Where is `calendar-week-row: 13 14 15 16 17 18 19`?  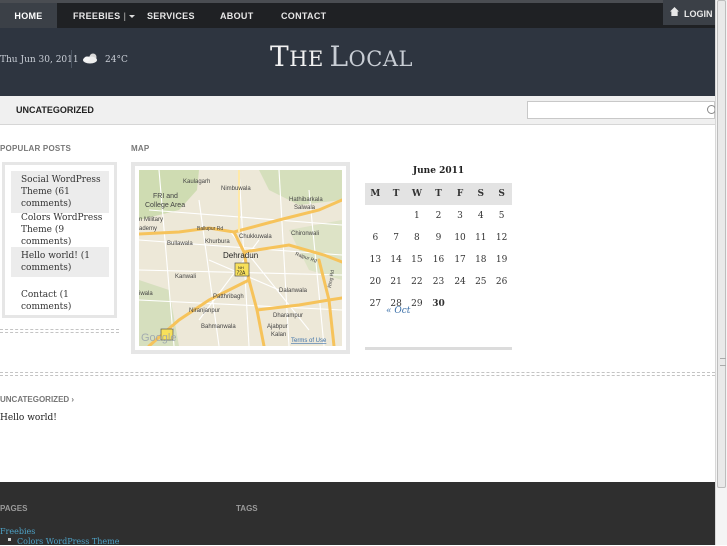
calendar-week-row: 13 14 15 16 17 18 19 is located at coordinates (438, 260).